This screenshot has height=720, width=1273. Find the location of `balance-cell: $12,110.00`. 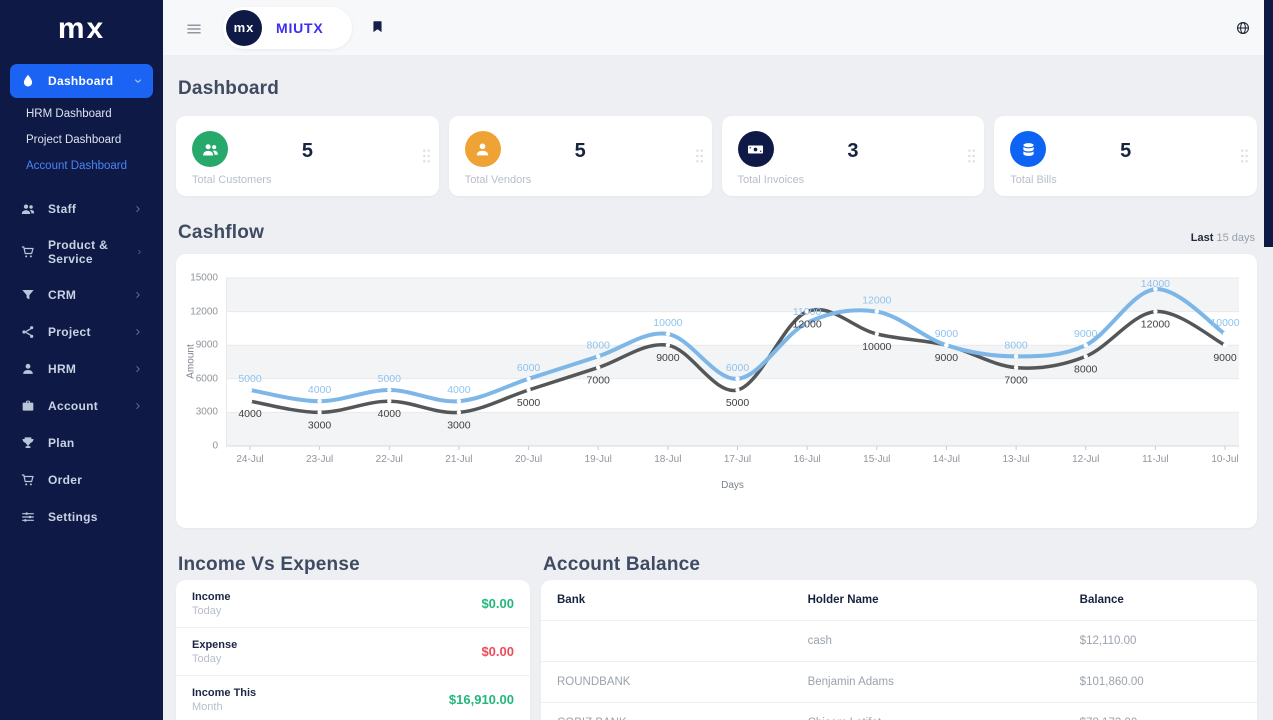

balance-cell: $12,110.00 is located at coordinates (1160, 641).